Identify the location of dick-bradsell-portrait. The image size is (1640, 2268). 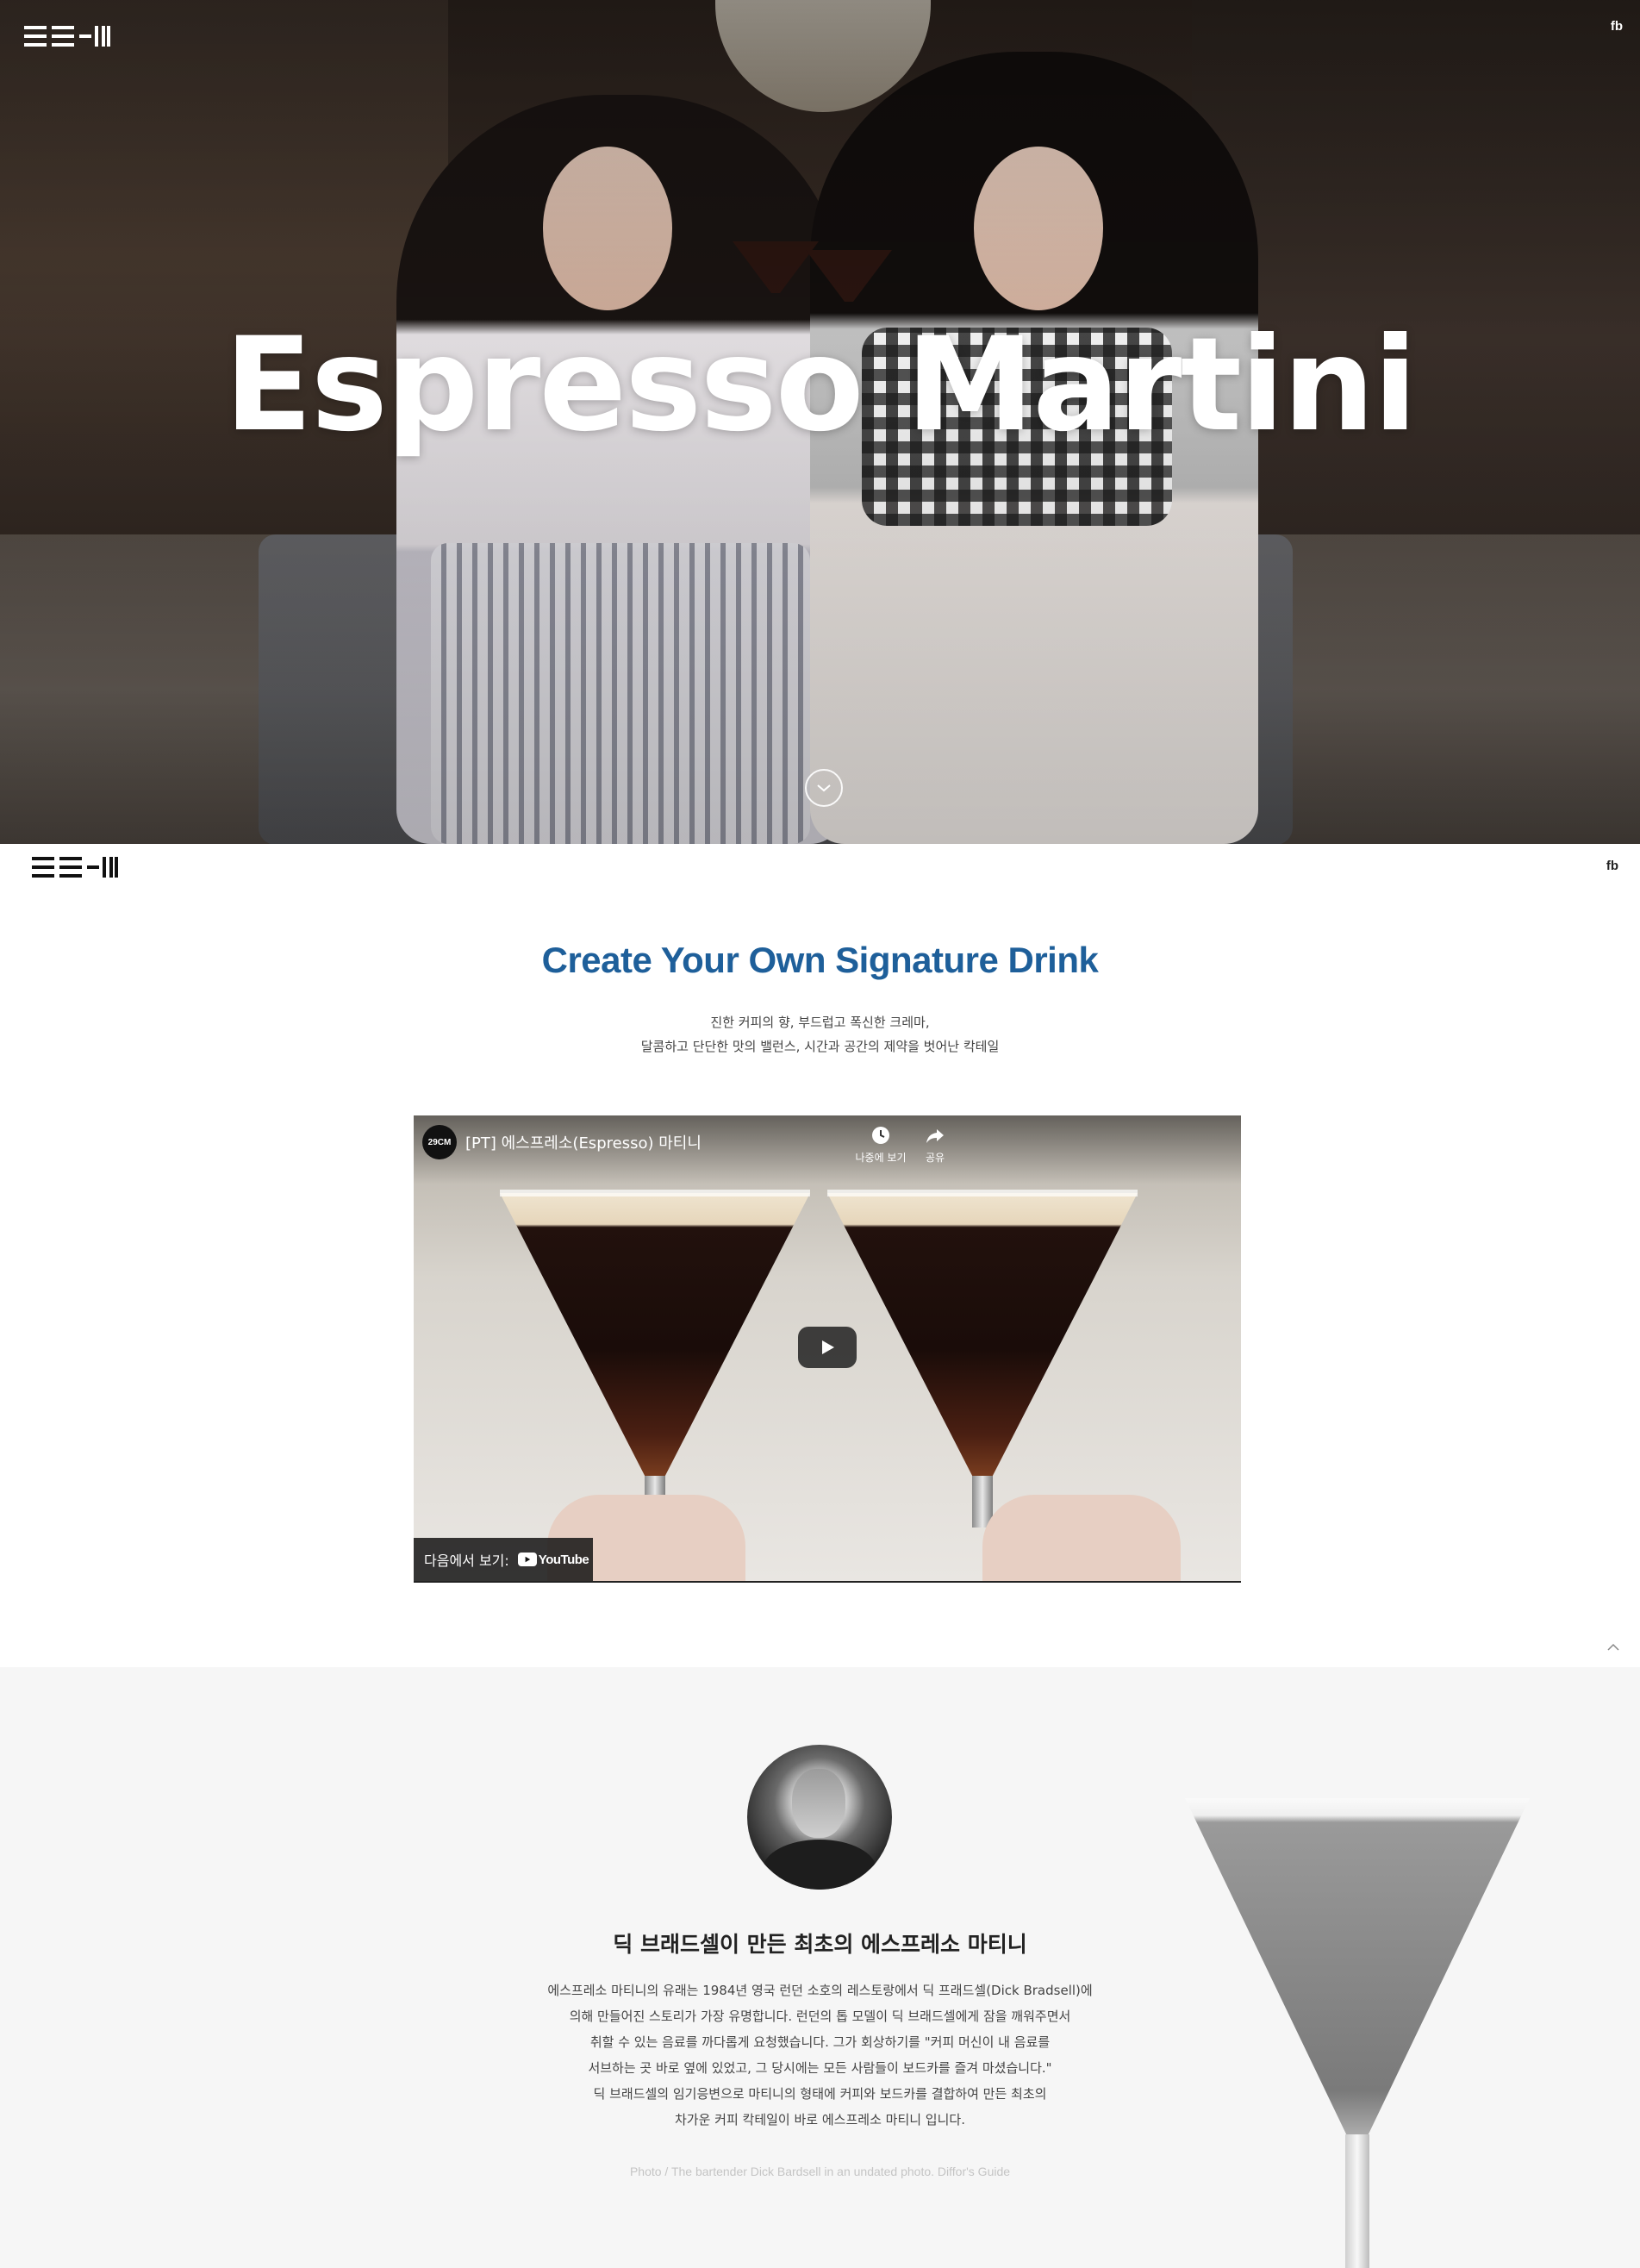
(819, 1817).